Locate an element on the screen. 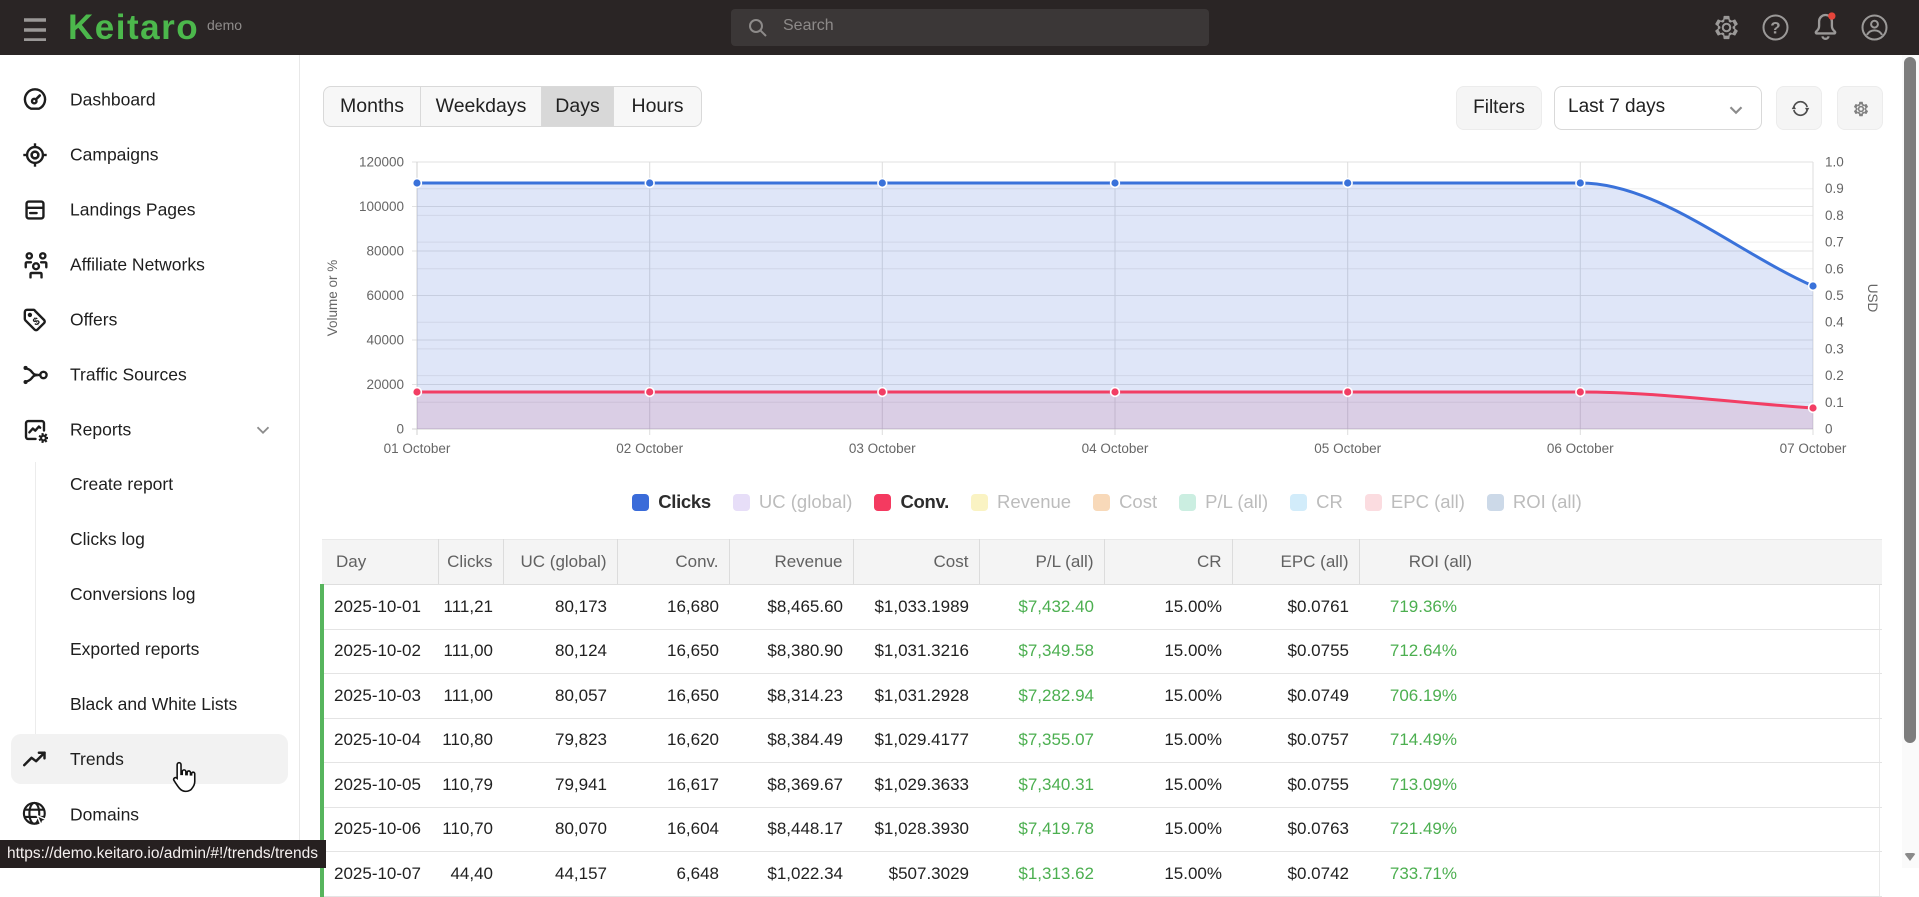  svg-text: 03 October is located at coordinates (882, 448).